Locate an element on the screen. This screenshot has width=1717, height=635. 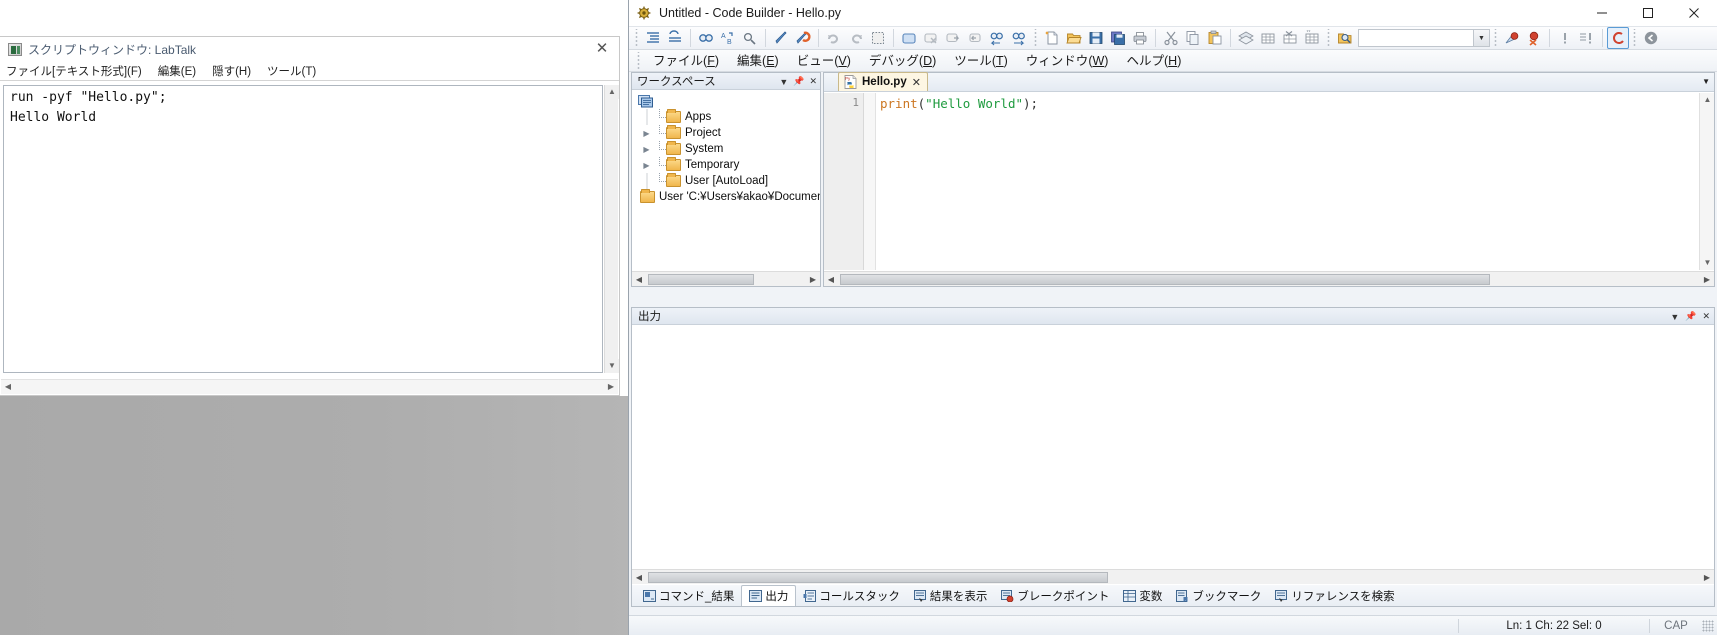
output-tab-show-results: 結果を表示 is located at coordinates (951, 595).